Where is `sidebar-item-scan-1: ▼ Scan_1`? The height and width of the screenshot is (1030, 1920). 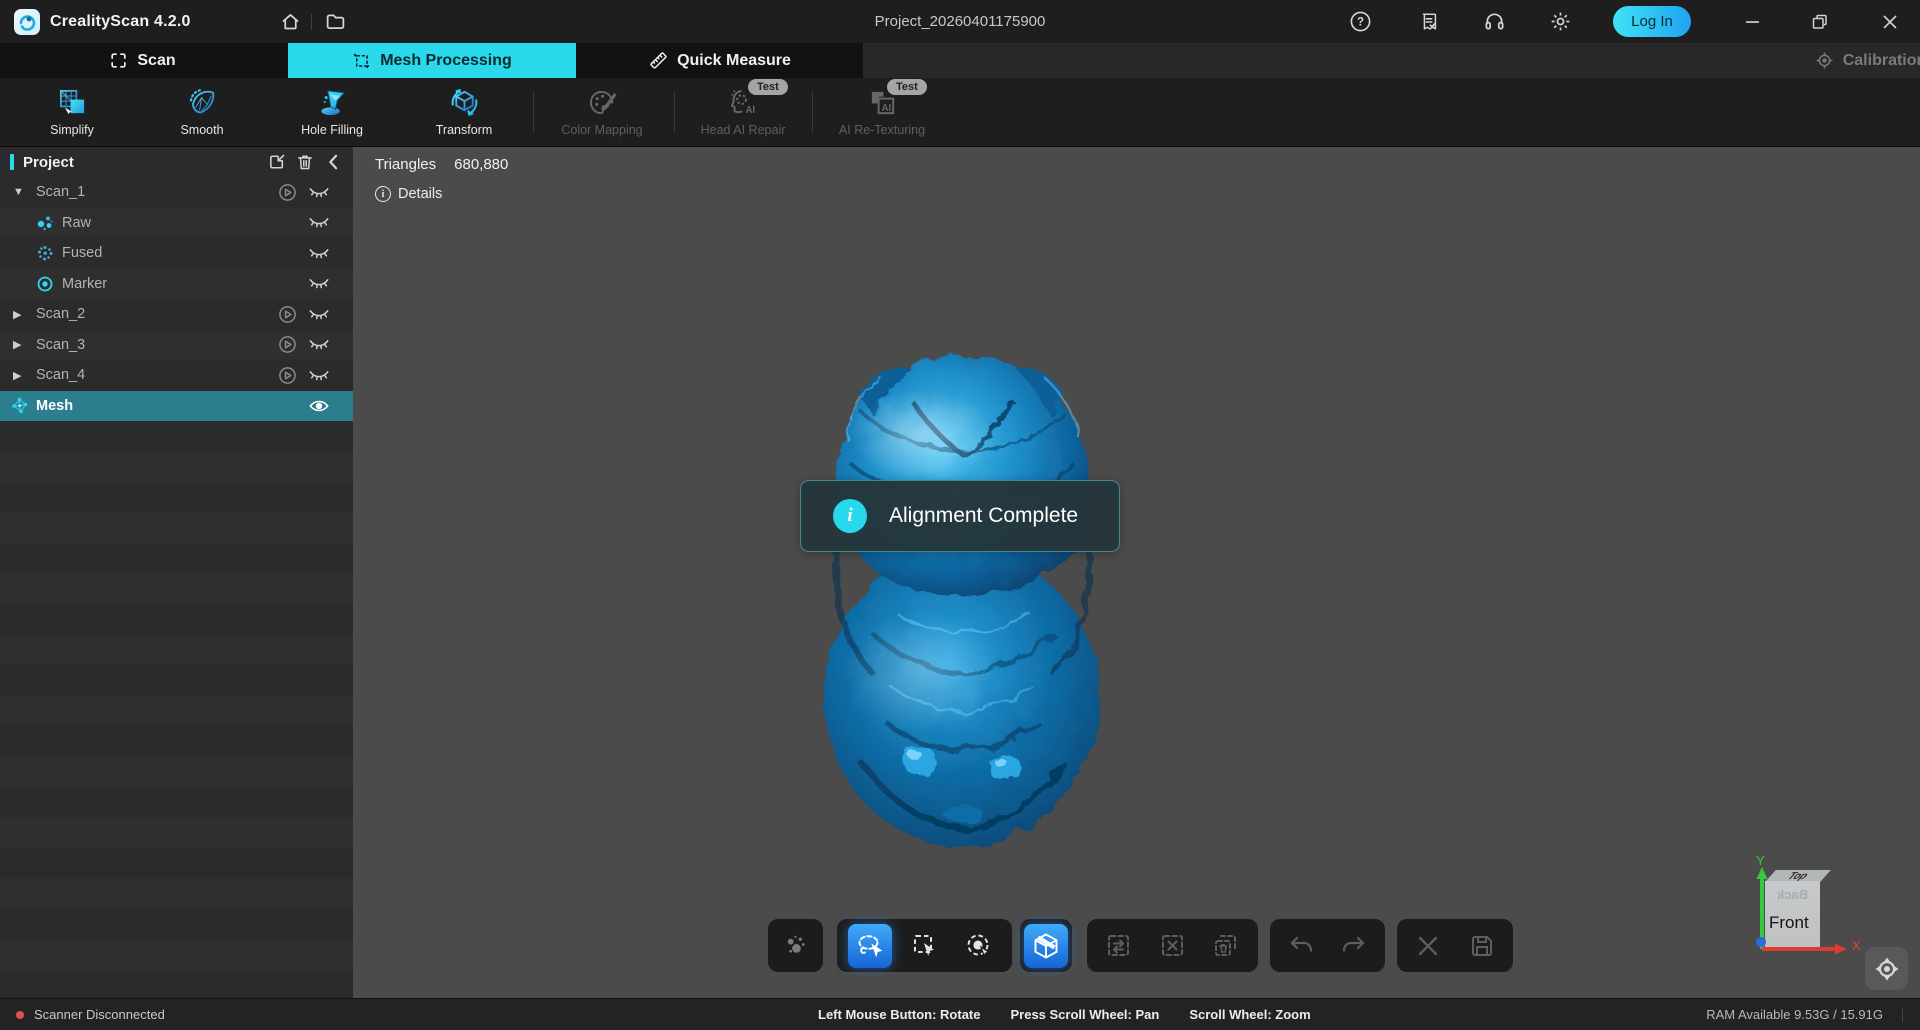
sidebar-item-scan-1: ▼ Scan_1 is located at coordinates (176, 192).